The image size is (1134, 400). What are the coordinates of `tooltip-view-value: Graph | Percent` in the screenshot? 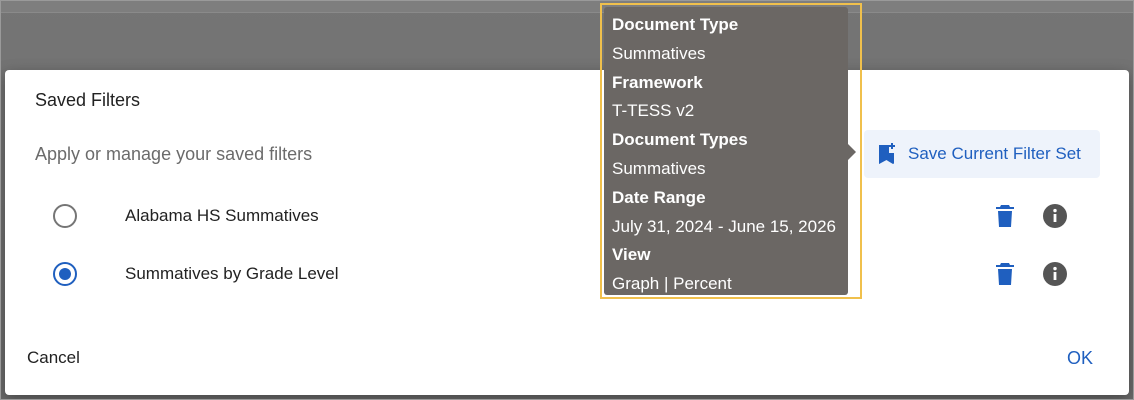 It's located at (672, 284).